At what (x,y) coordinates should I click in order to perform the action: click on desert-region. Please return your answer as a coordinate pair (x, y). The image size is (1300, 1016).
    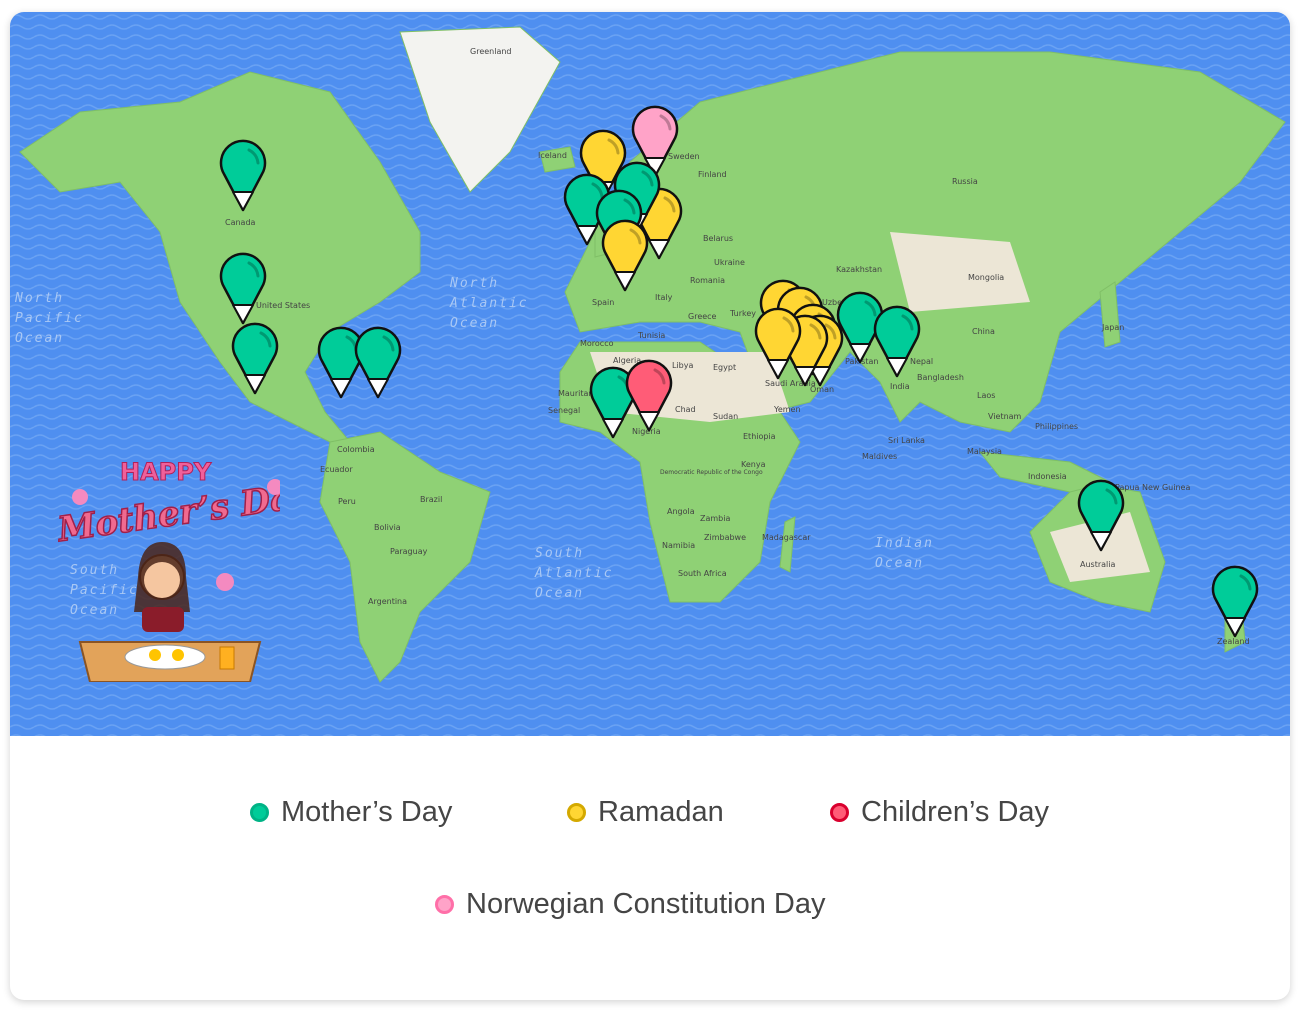
    Looking at the image, I should click on (960, 272).